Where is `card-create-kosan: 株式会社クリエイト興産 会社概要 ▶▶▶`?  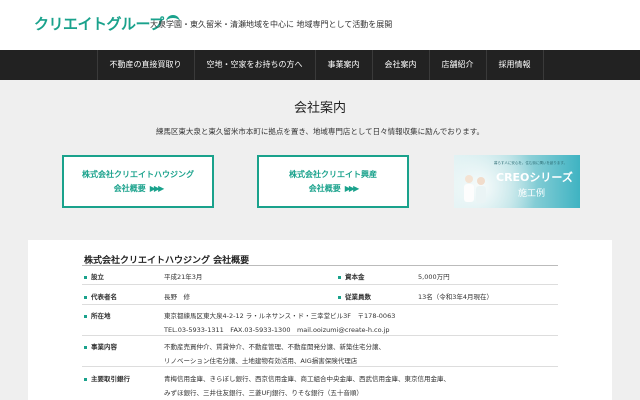
card-create-kosan: 株式会社クリエイト興産 会社概要 ▶▶▶ is located at coordinates (333, 181).